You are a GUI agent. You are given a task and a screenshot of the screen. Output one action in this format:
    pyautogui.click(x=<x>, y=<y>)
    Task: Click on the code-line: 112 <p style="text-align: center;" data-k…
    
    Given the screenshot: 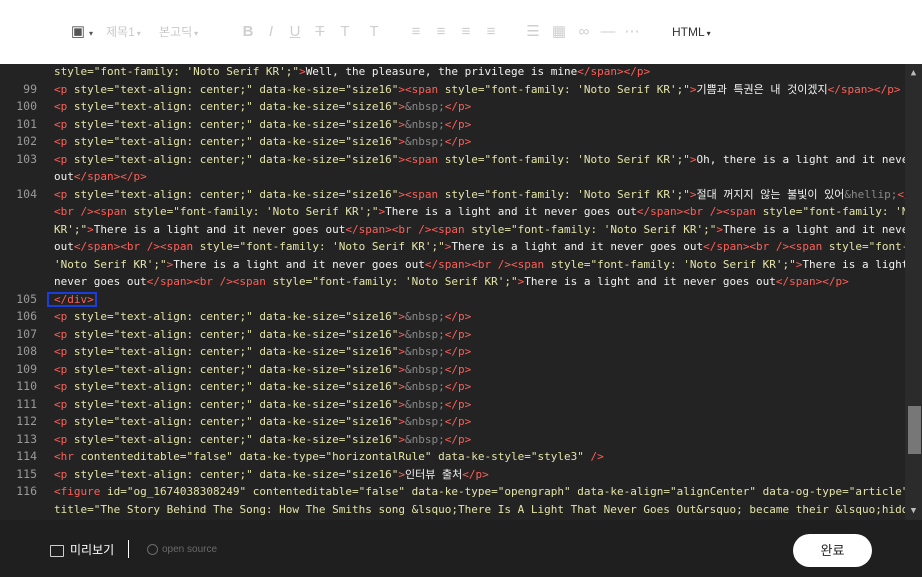 What is the action you would take?
    pyautogui.click(x=452, y=422)
    